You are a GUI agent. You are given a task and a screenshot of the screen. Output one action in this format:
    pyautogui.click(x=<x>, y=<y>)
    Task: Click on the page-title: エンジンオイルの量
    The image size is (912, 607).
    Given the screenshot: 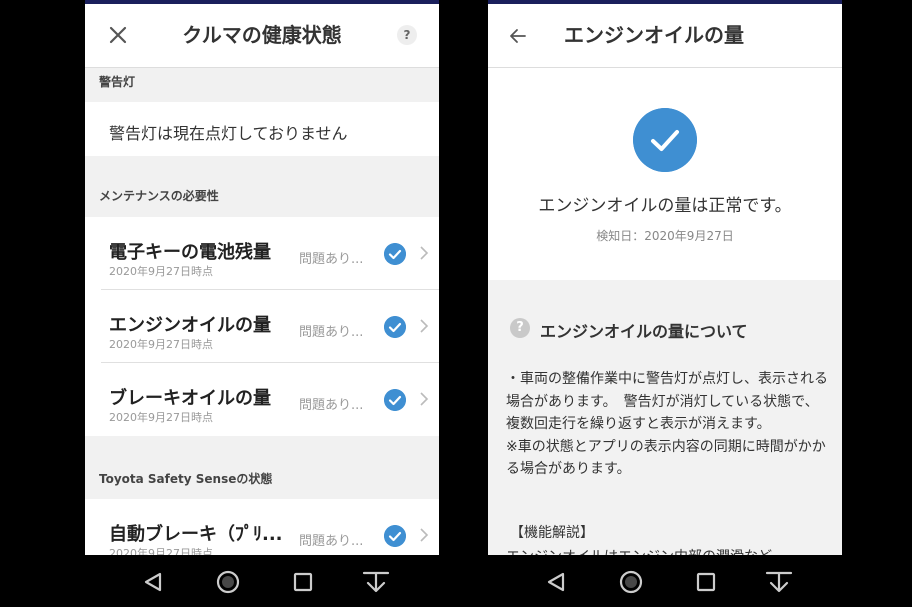 What is the action you would take?
    pyautogui.click(x=654, y=35)
    